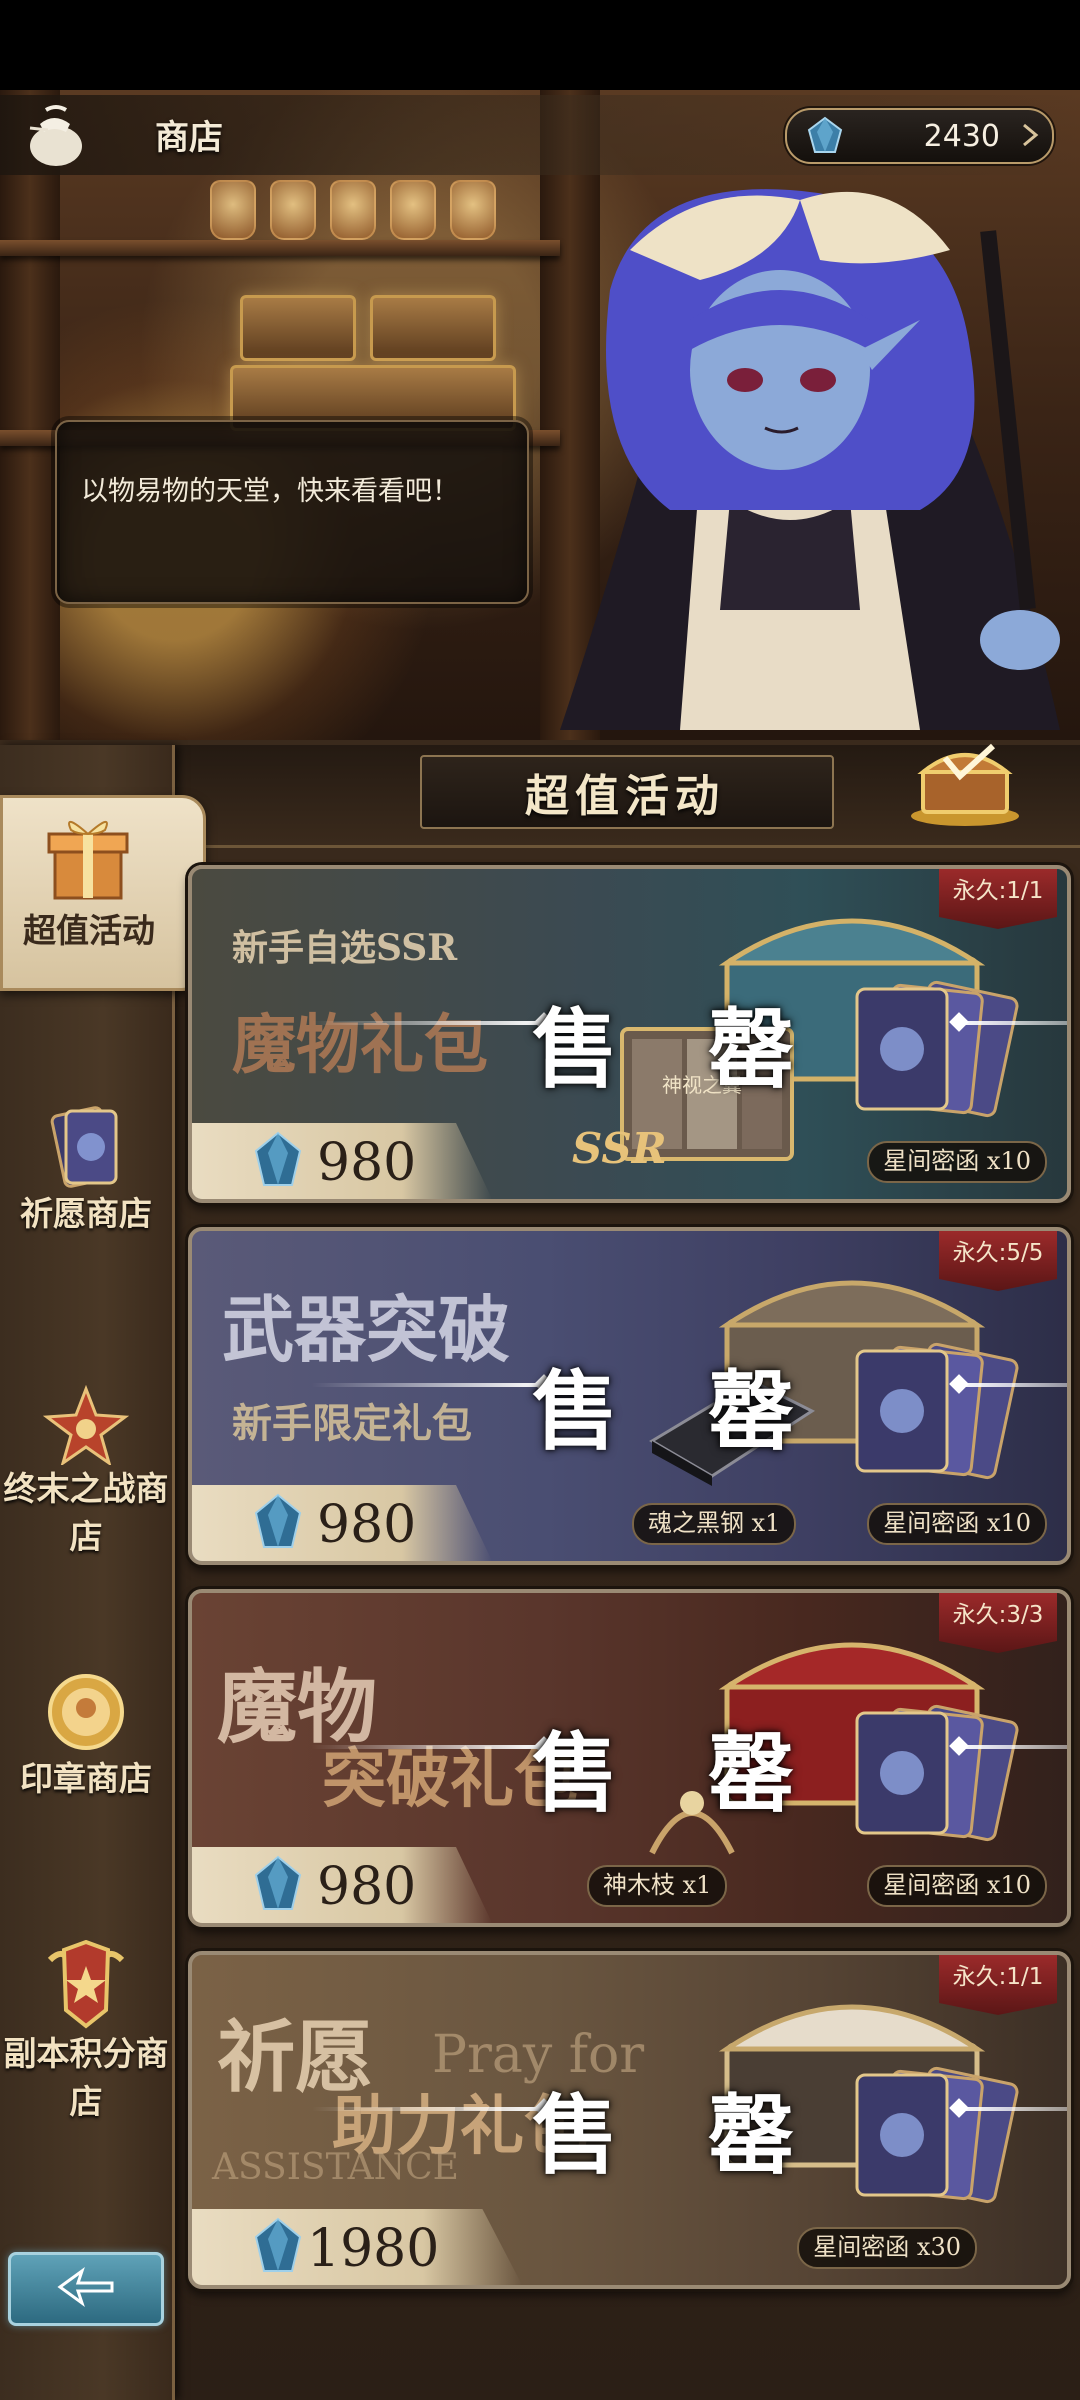 The image size is (1080, 2400). Describe the element at coordinates (965, 784) in the screenshot. I see `treasure-chest-icon` at that location.